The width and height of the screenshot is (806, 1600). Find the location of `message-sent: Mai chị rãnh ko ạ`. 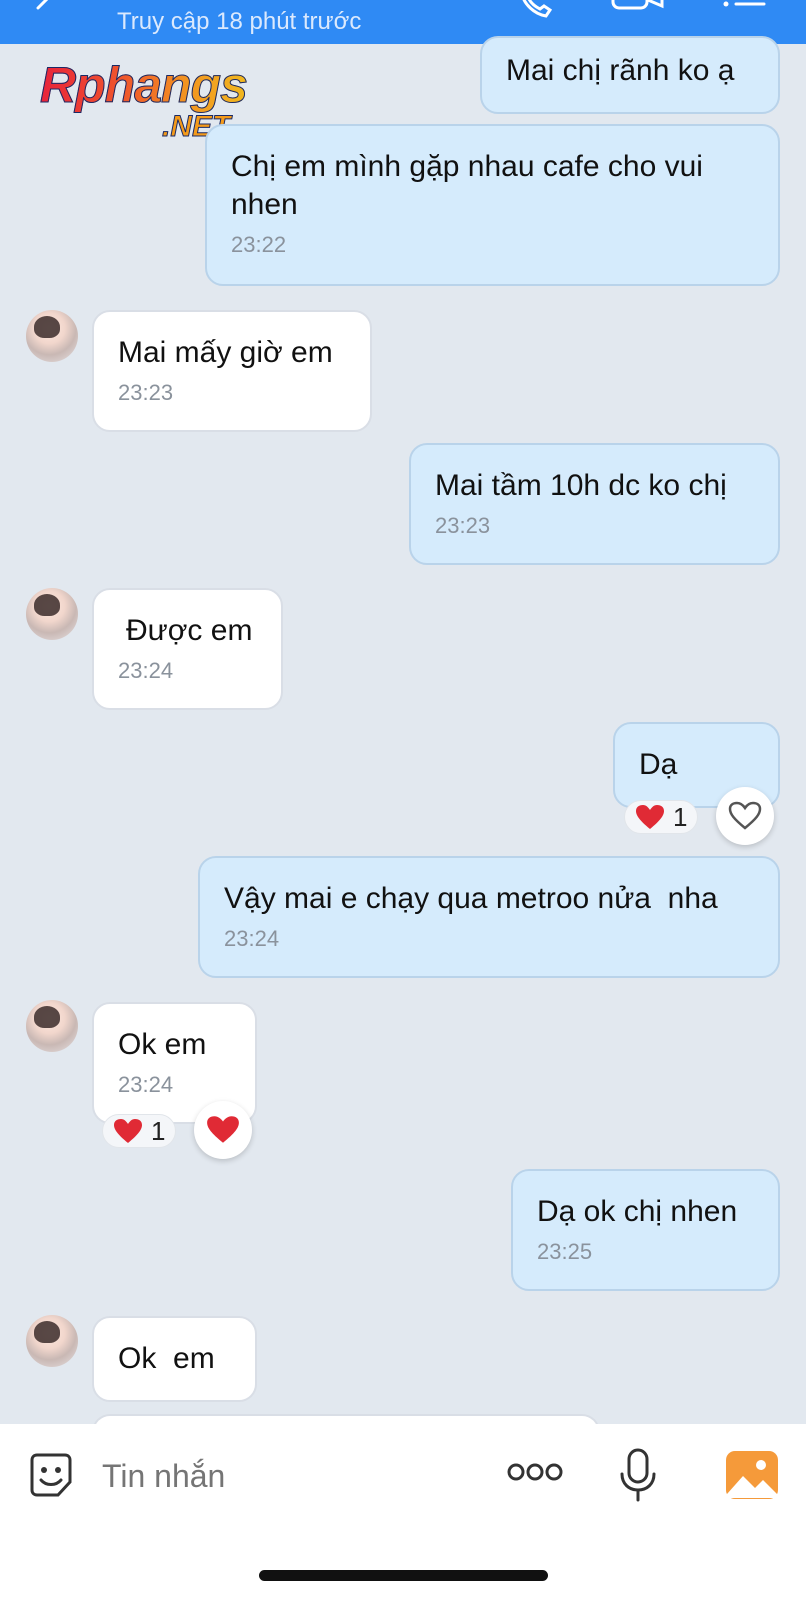

message-sent: Mai chị rãnh ko ạ is located at coordinates (630, 75).